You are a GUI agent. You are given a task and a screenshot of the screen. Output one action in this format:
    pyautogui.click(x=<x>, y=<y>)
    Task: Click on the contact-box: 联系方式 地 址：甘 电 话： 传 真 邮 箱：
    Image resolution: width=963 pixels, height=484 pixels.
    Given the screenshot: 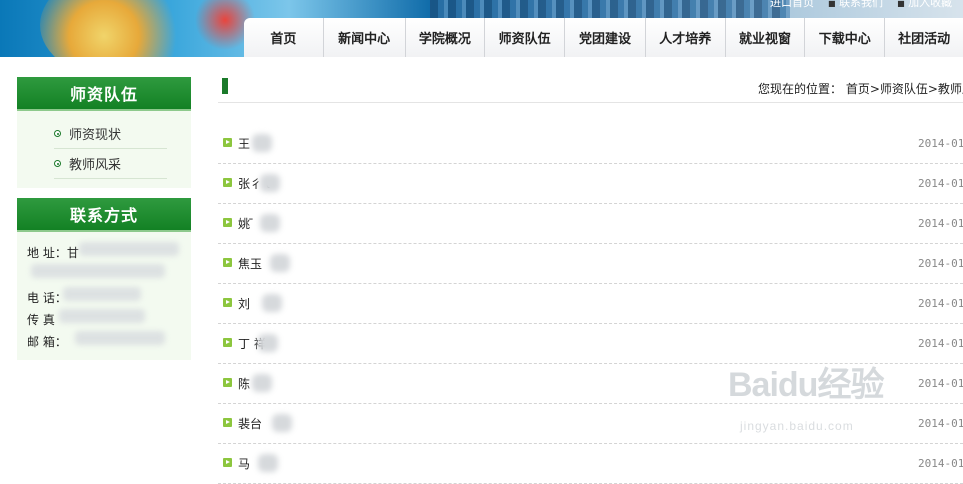 What is the action you would take?
    pyautogui.click(x=104, y=279)
    